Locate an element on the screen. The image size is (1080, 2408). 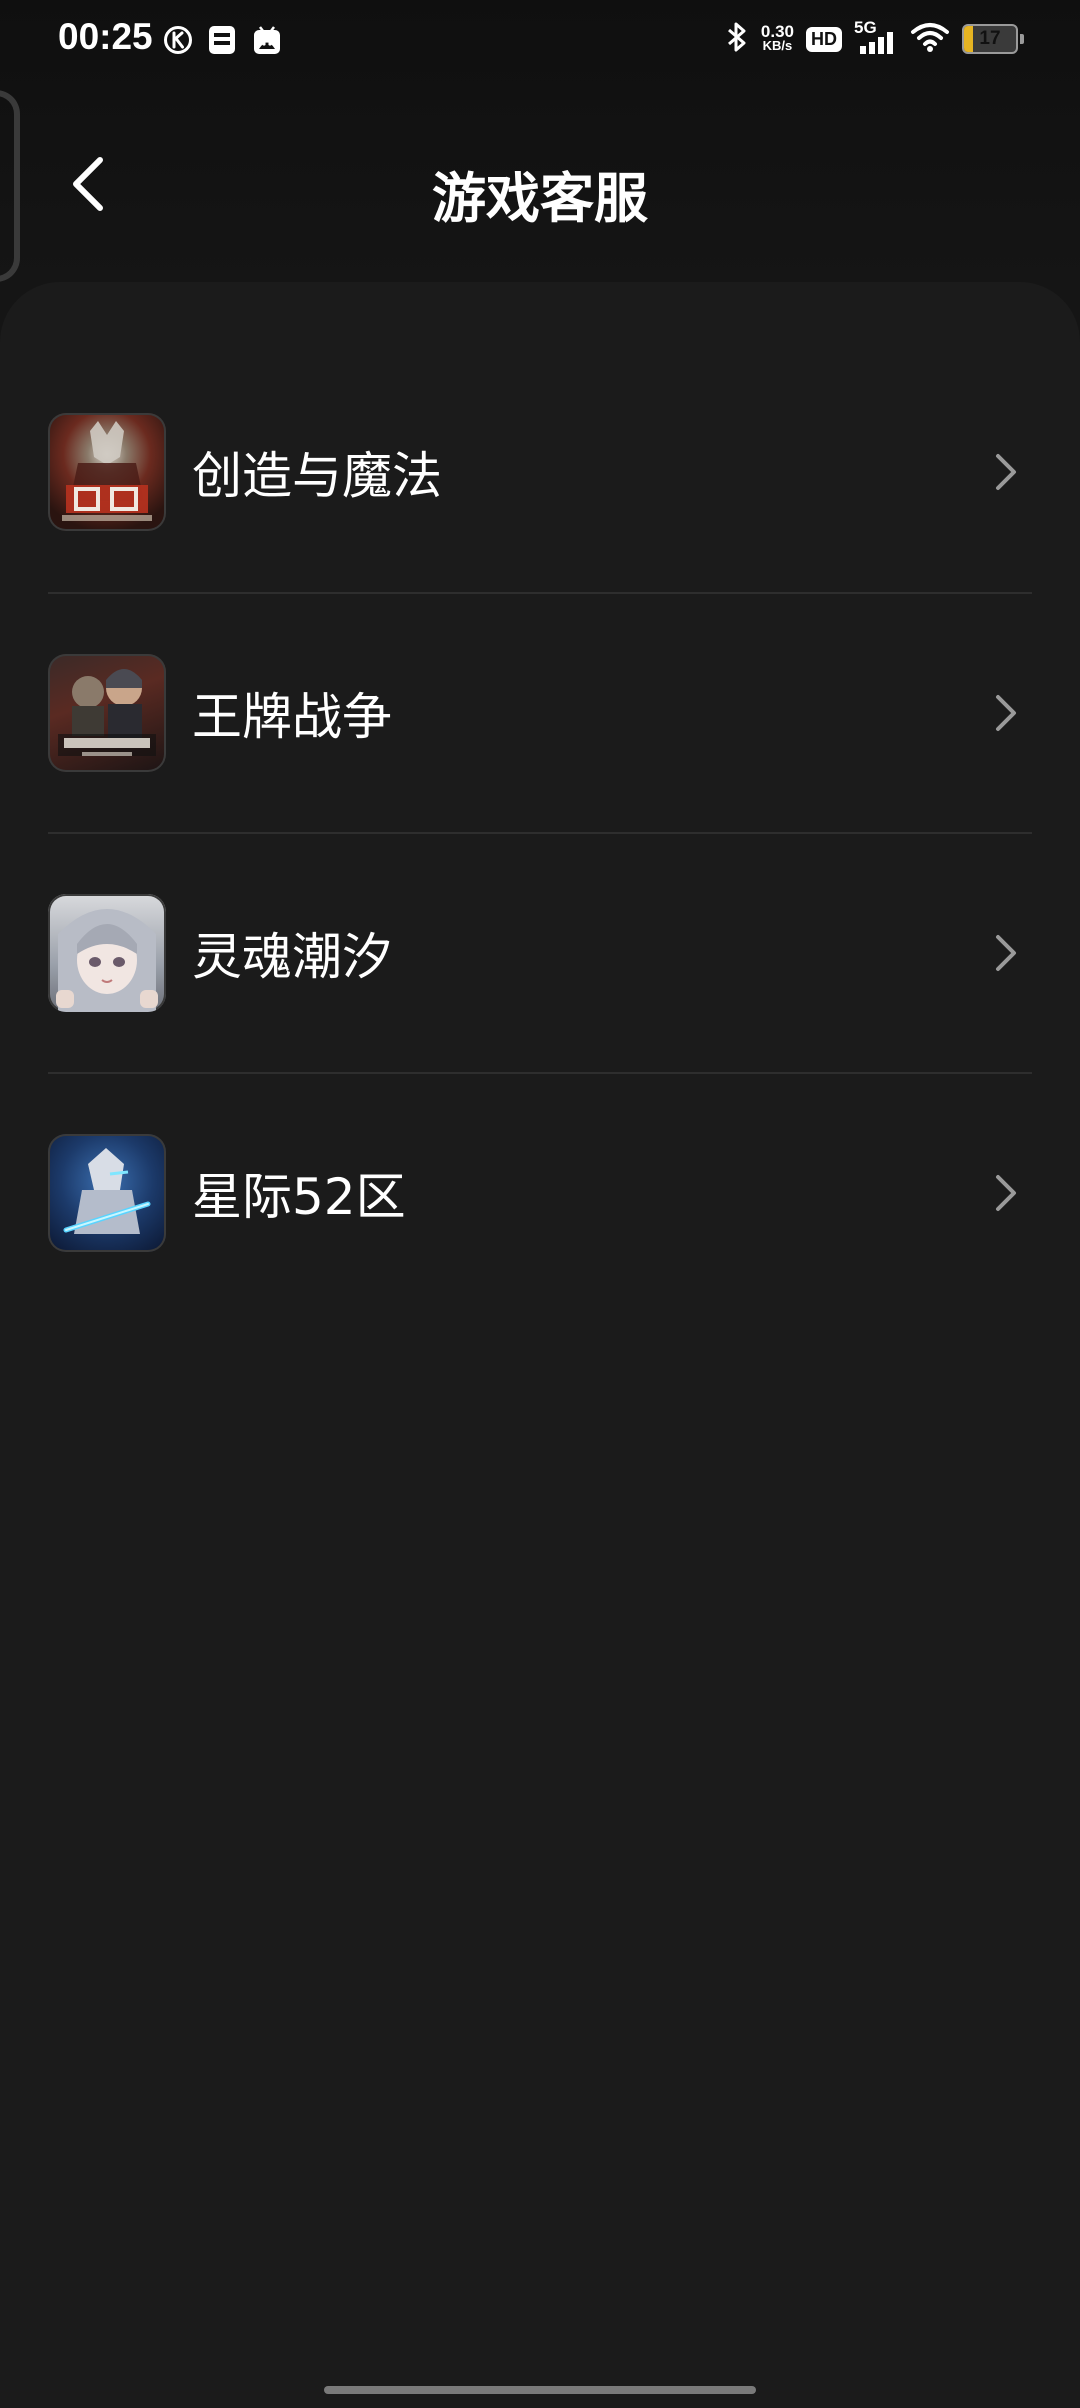
game-item-creation-magic: 创造与魔法 is located at coordinates (540, 472).